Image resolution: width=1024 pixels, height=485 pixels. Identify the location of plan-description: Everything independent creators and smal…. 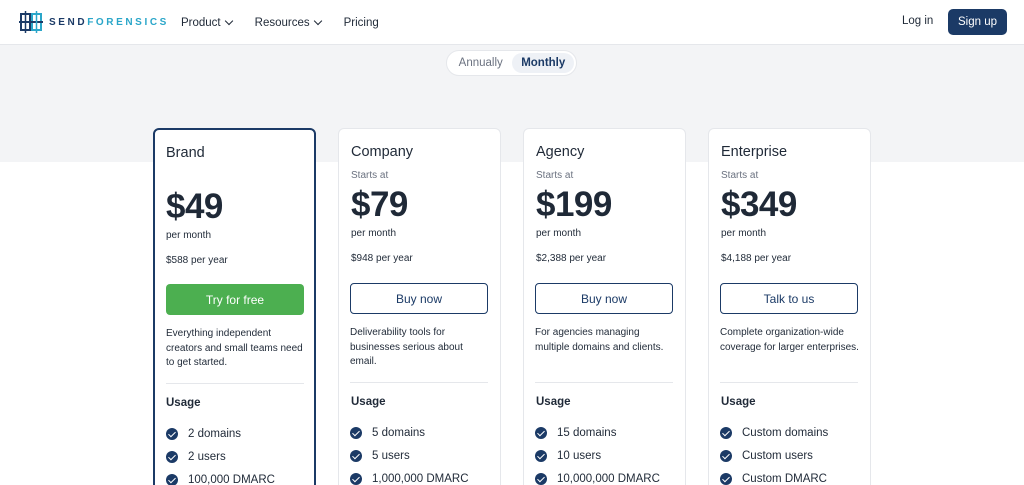
(234, 348).